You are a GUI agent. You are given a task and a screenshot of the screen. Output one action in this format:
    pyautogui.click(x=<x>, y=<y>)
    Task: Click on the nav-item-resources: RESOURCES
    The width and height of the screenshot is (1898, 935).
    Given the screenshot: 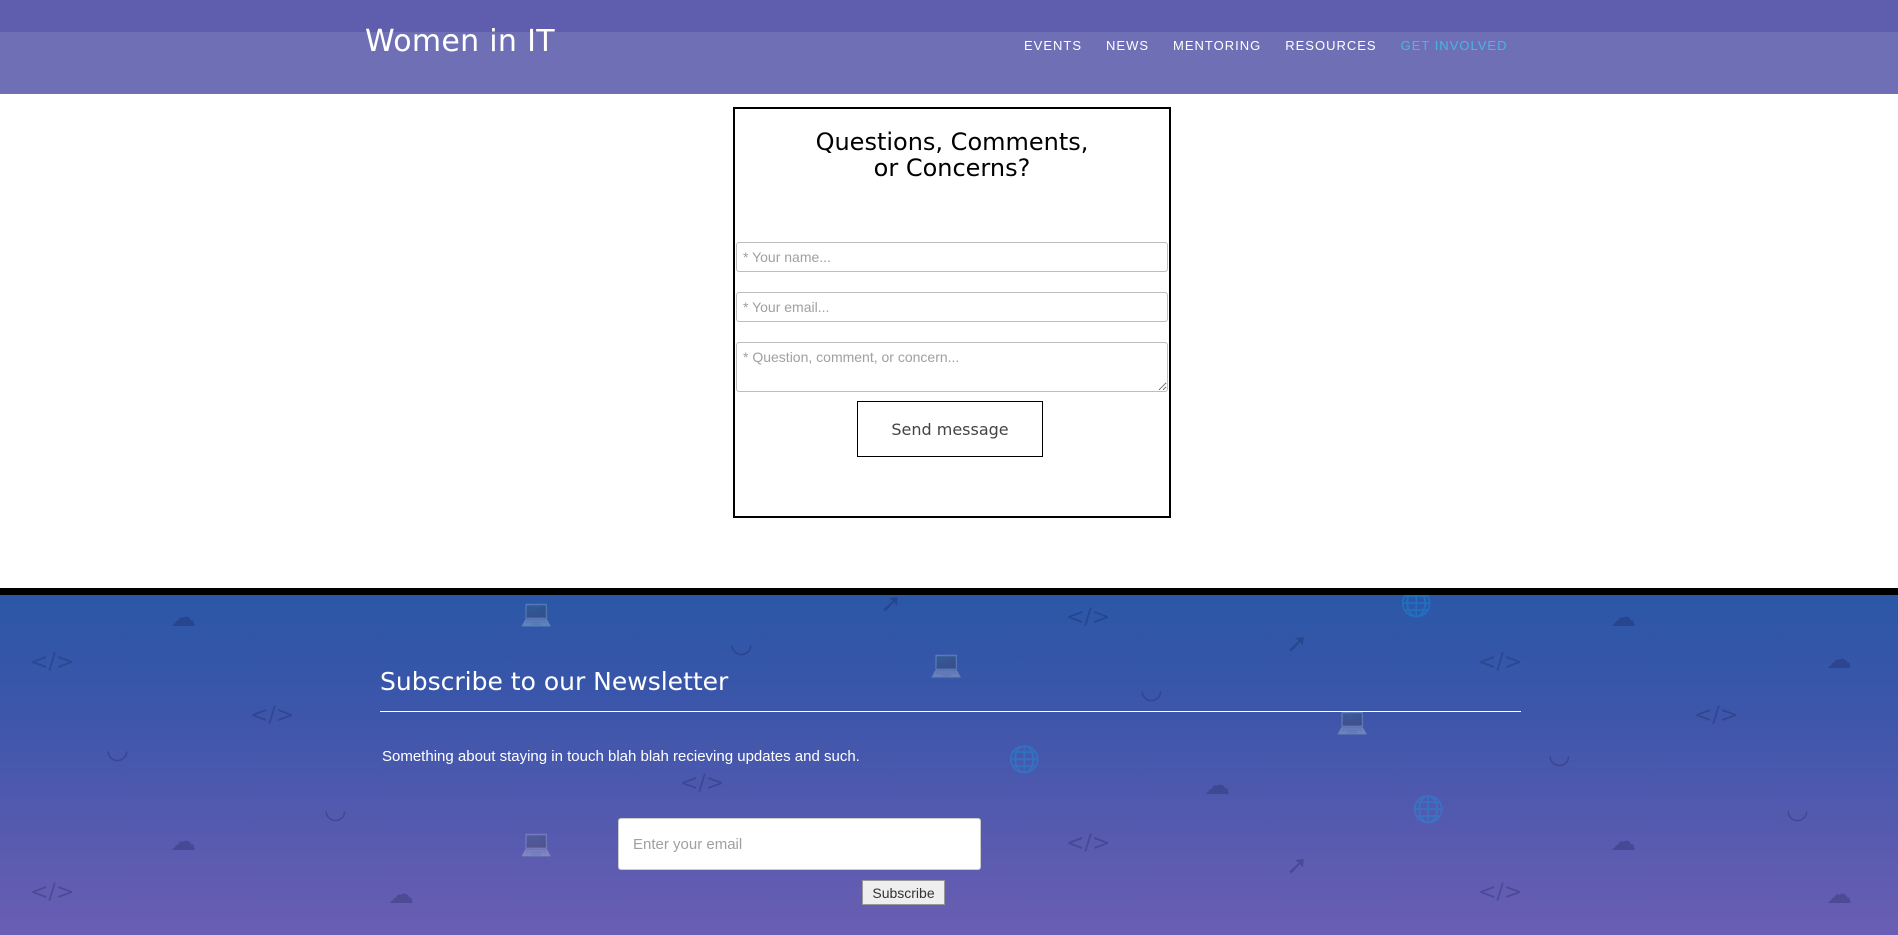 What is the action you would take?
    pyautogui.click(x=1330, y=45)
    